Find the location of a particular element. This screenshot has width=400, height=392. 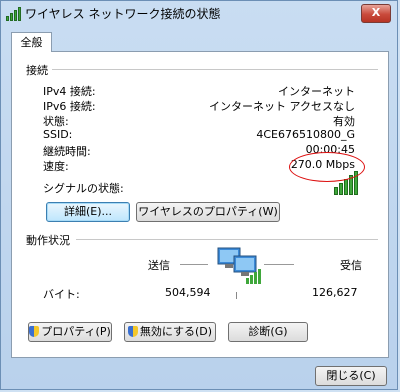

ipv4-label: IPv4 接続: is located at coordinates (69, 91).